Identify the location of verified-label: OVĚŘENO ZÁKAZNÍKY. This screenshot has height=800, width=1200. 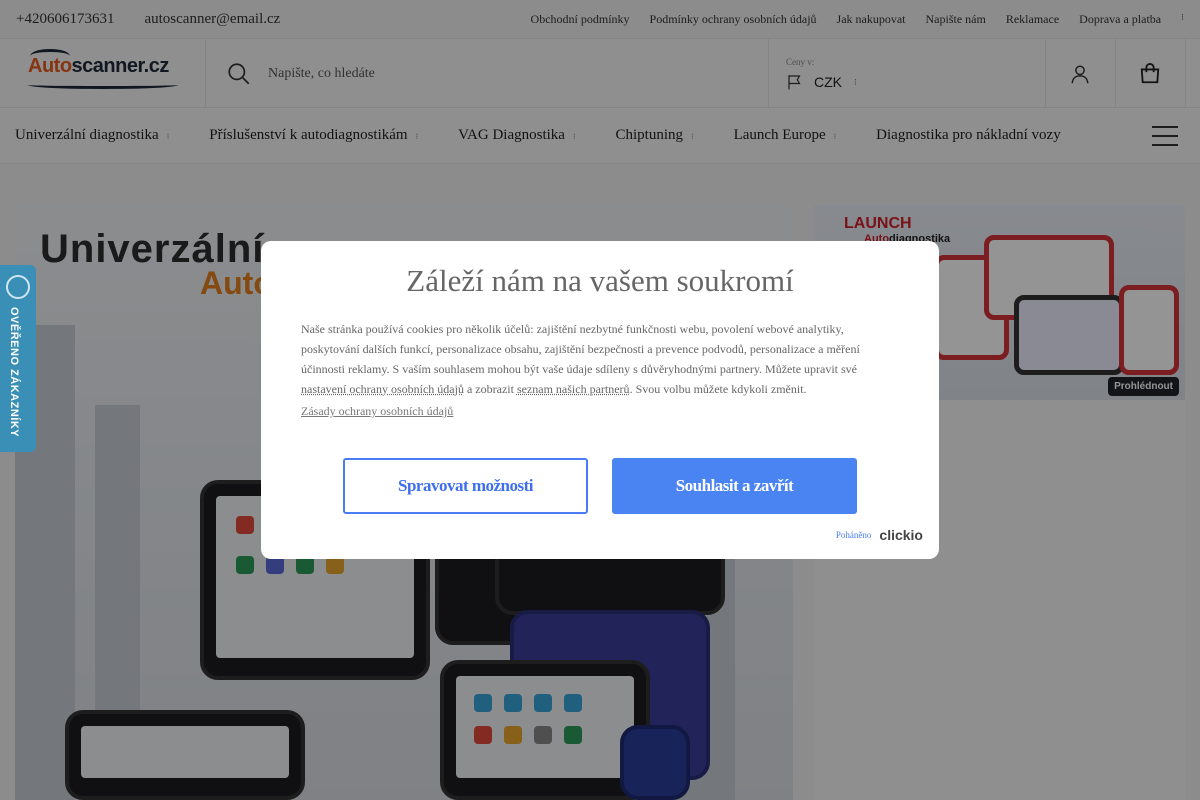
(14, 372).